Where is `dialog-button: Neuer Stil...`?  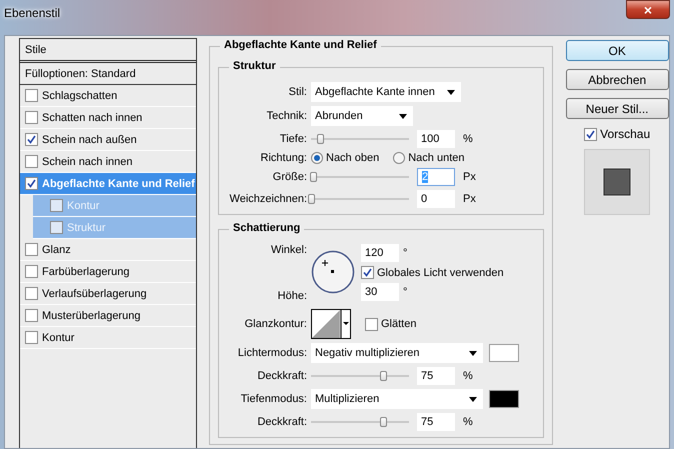 dialog-button: Neuer Stil... is located at coordinates (617, 108).